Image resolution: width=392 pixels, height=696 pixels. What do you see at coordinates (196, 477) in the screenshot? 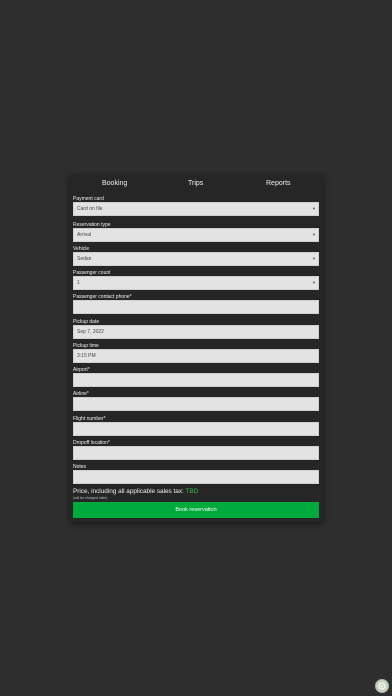
I see `notes-input` at bounding box center [196, 477].